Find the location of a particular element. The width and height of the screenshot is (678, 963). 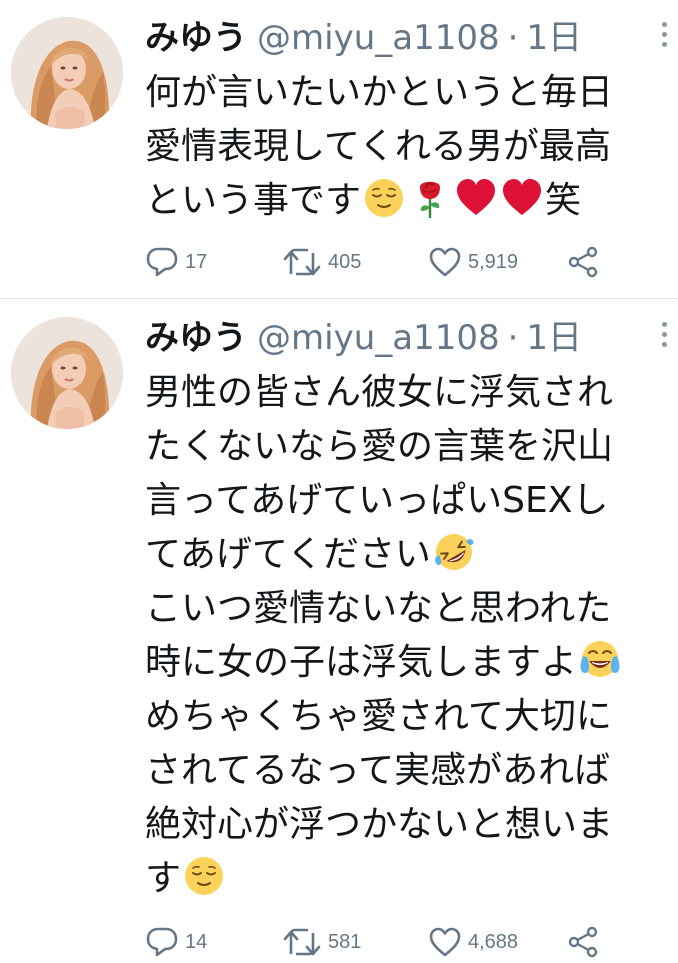

text-segment: 笑 is located at coordinates (563, 200).